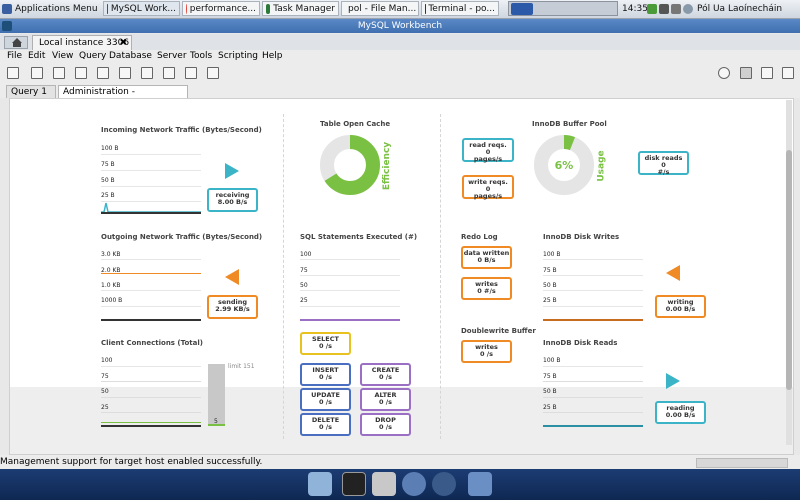 The image size is (800, 500). I want to click on doublewrite-writes-box: writes 0 /s, so click(486, 351).